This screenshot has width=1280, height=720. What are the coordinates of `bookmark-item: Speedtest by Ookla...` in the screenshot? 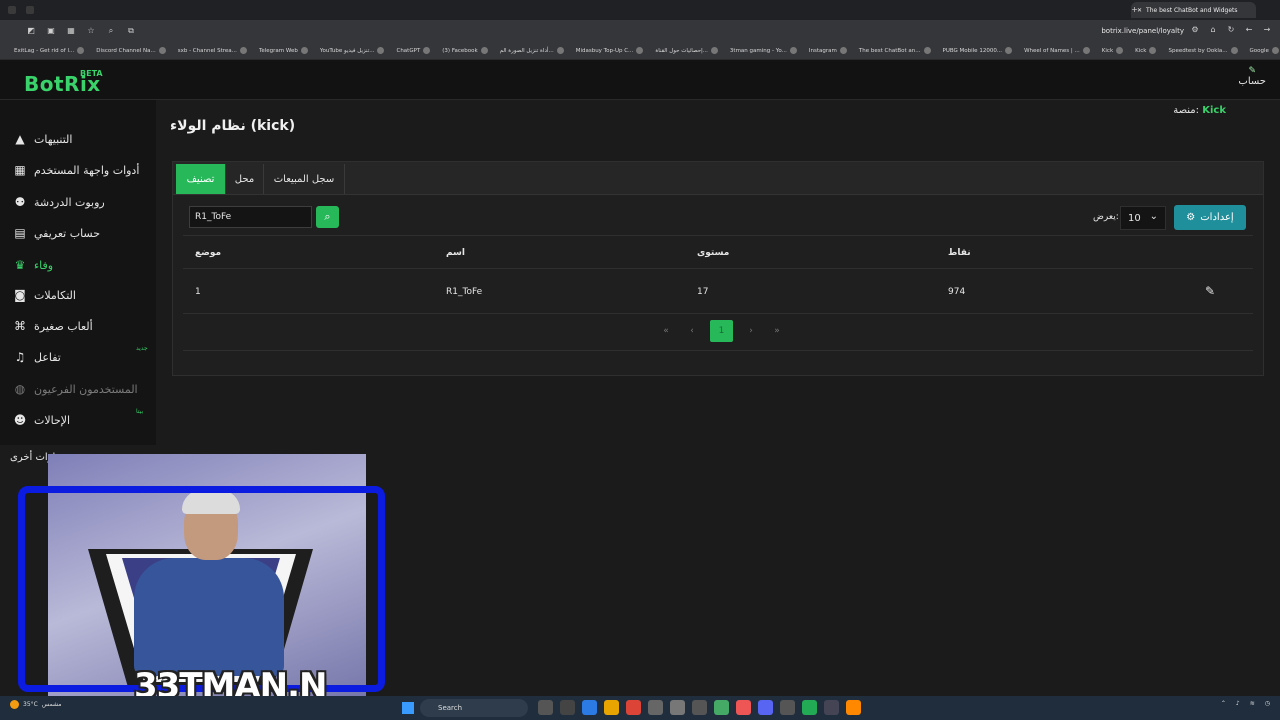 It's located at (1203, 50).